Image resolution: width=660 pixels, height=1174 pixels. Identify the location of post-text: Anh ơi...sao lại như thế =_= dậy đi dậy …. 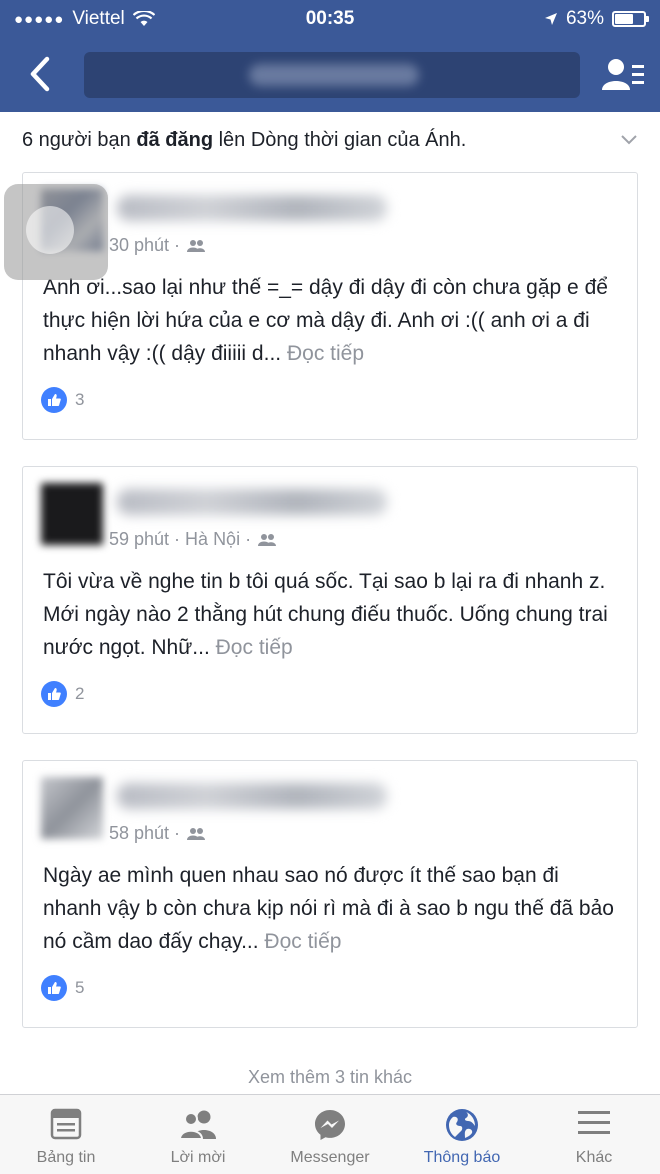
(325, 320).